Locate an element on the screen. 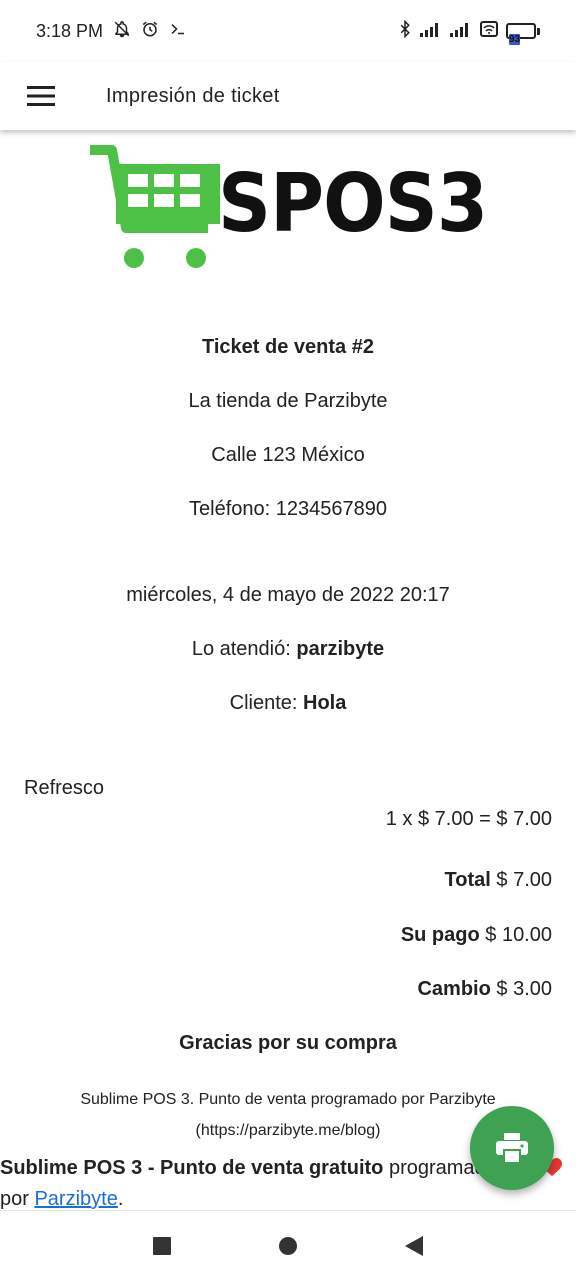 The width and height of the screenshot is (576, 1280). menu-button is located at coordinates (41, 96).